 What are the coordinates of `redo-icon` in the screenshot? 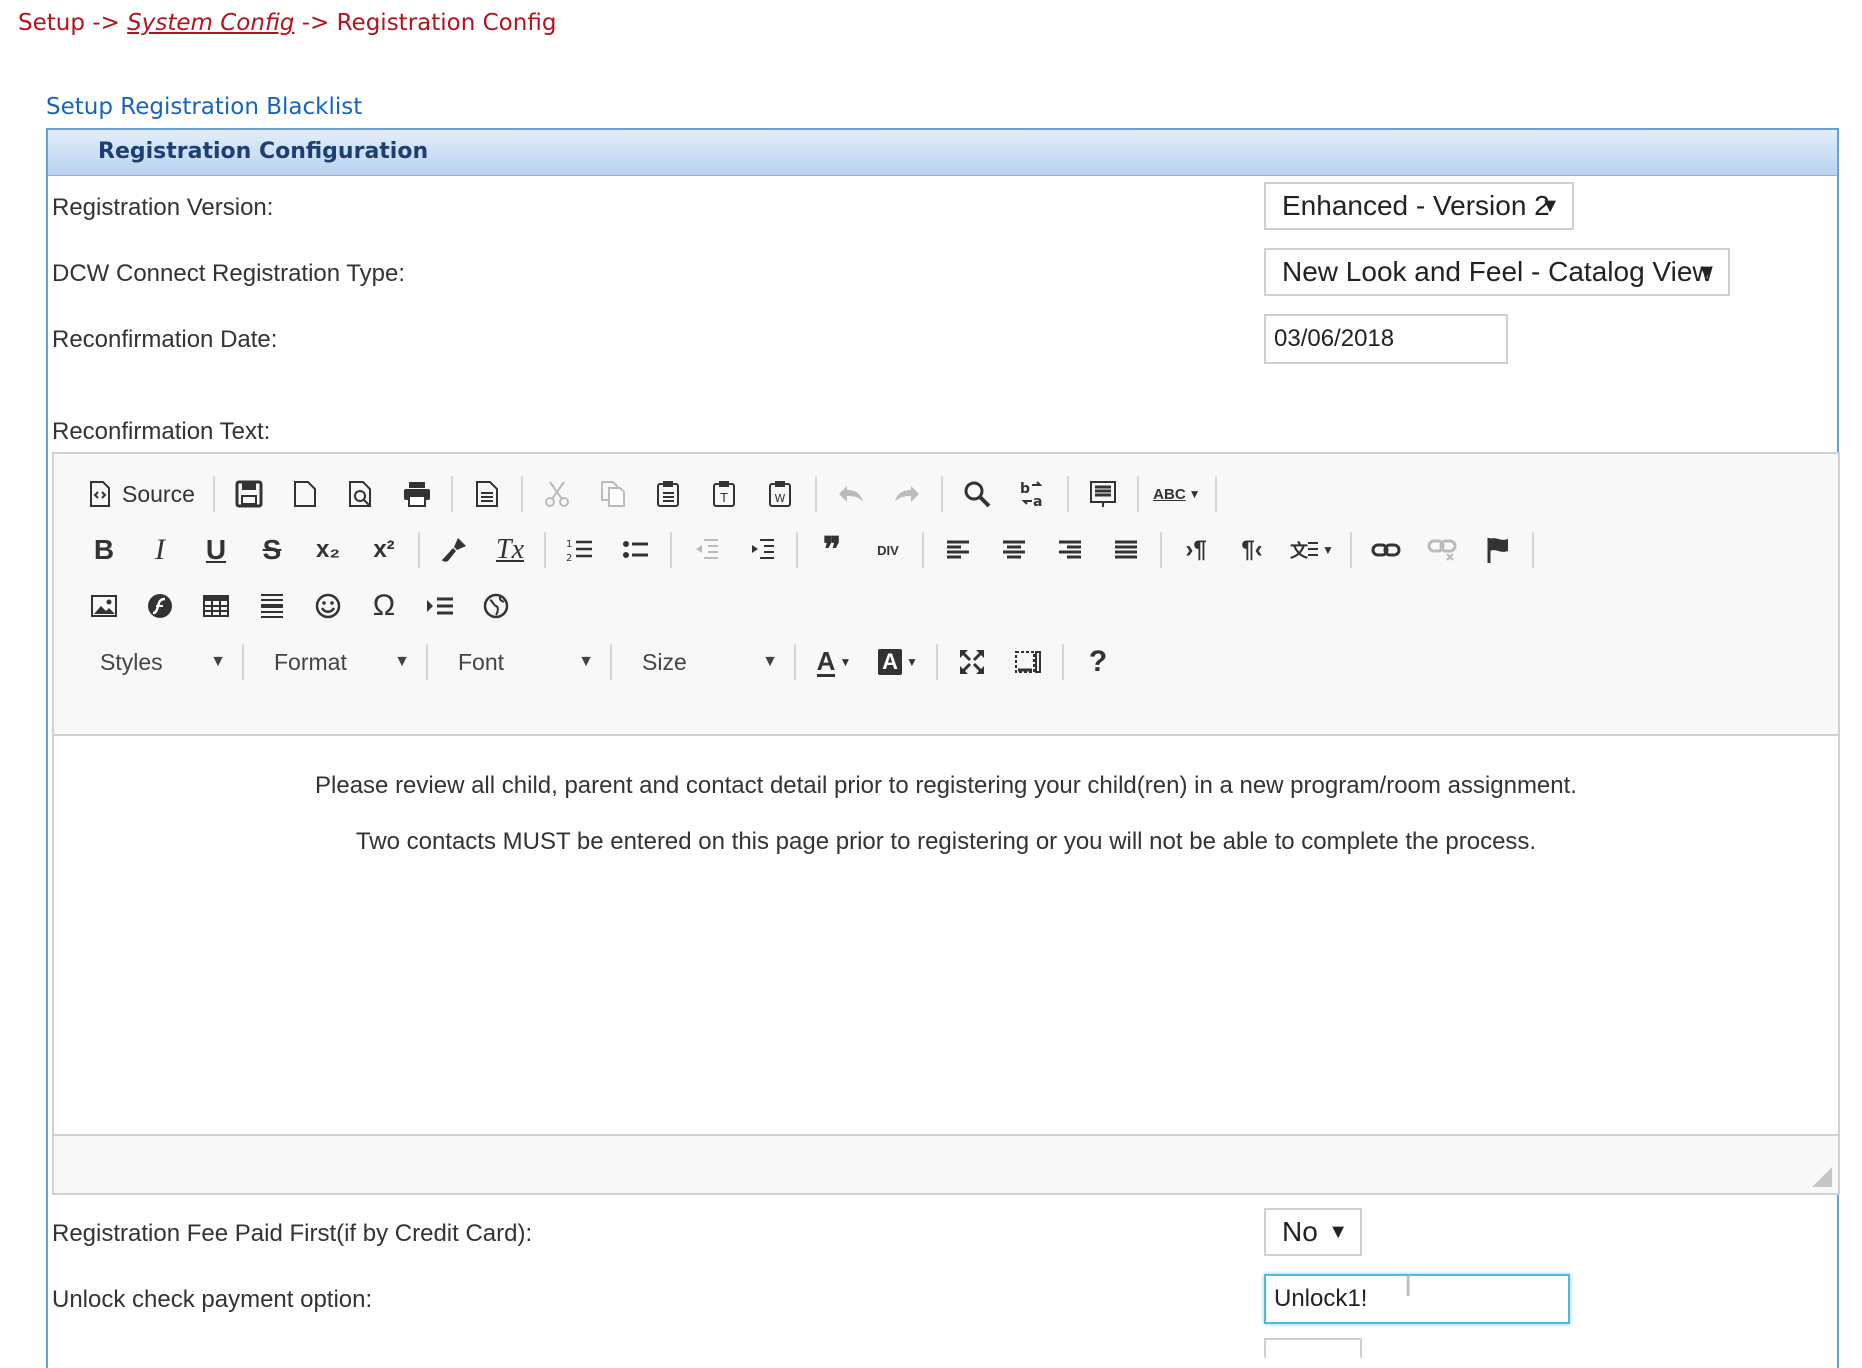 It's located at (906, 494).